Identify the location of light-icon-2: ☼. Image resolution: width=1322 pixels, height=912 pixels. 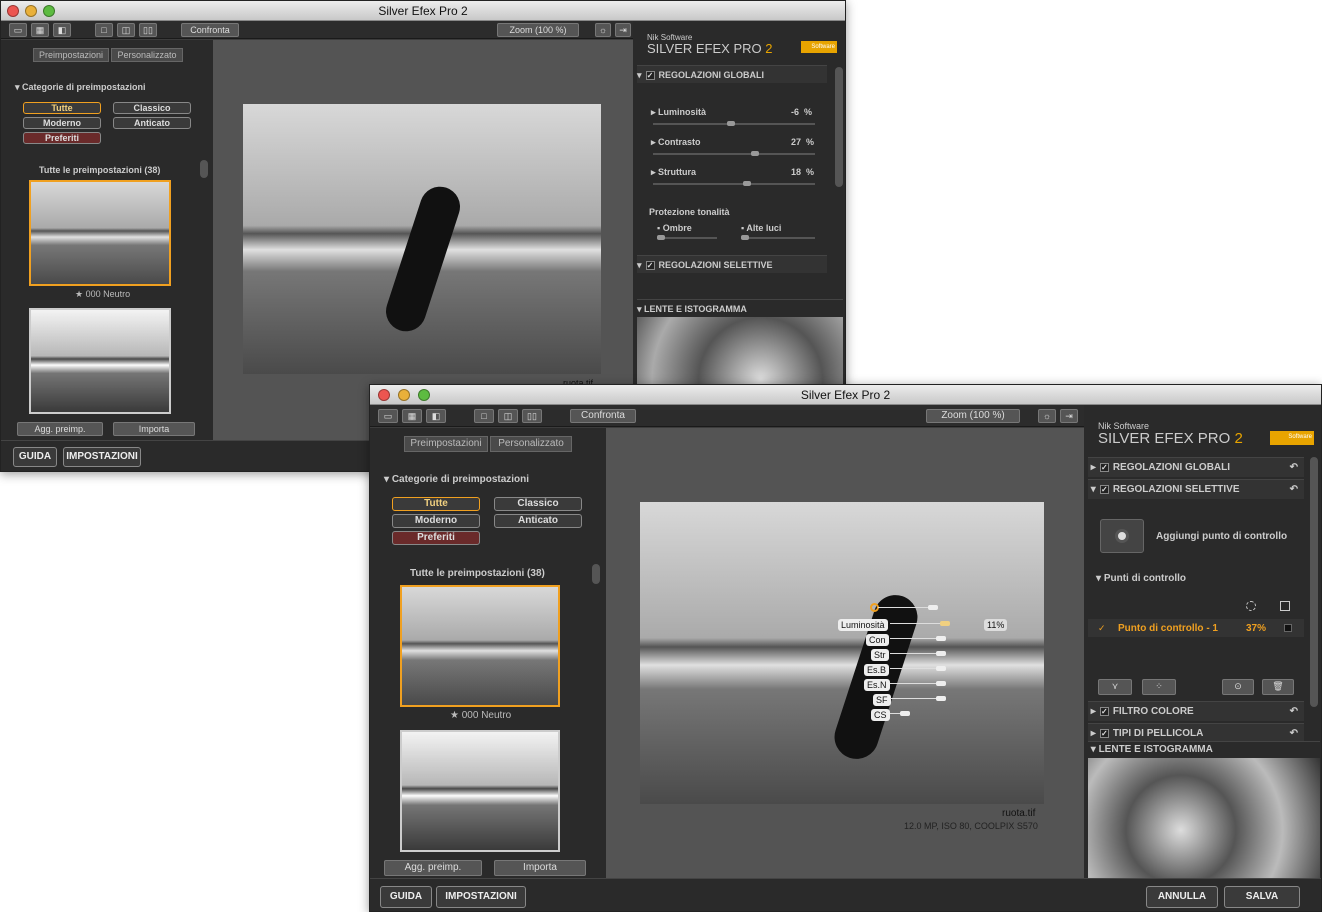
(1047, 416).